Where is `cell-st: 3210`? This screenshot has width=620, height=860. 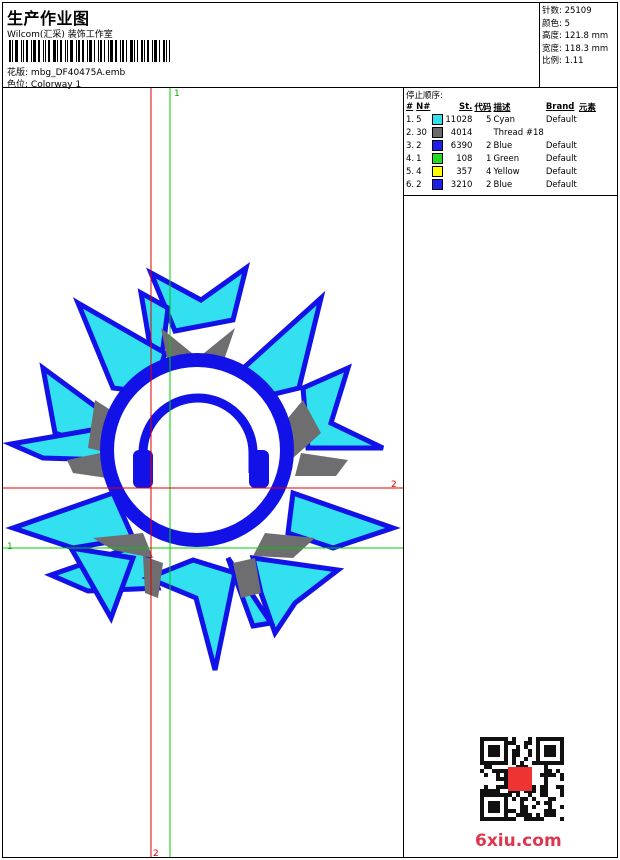
cell-st: 3210 is located at coordinates (461, 184).